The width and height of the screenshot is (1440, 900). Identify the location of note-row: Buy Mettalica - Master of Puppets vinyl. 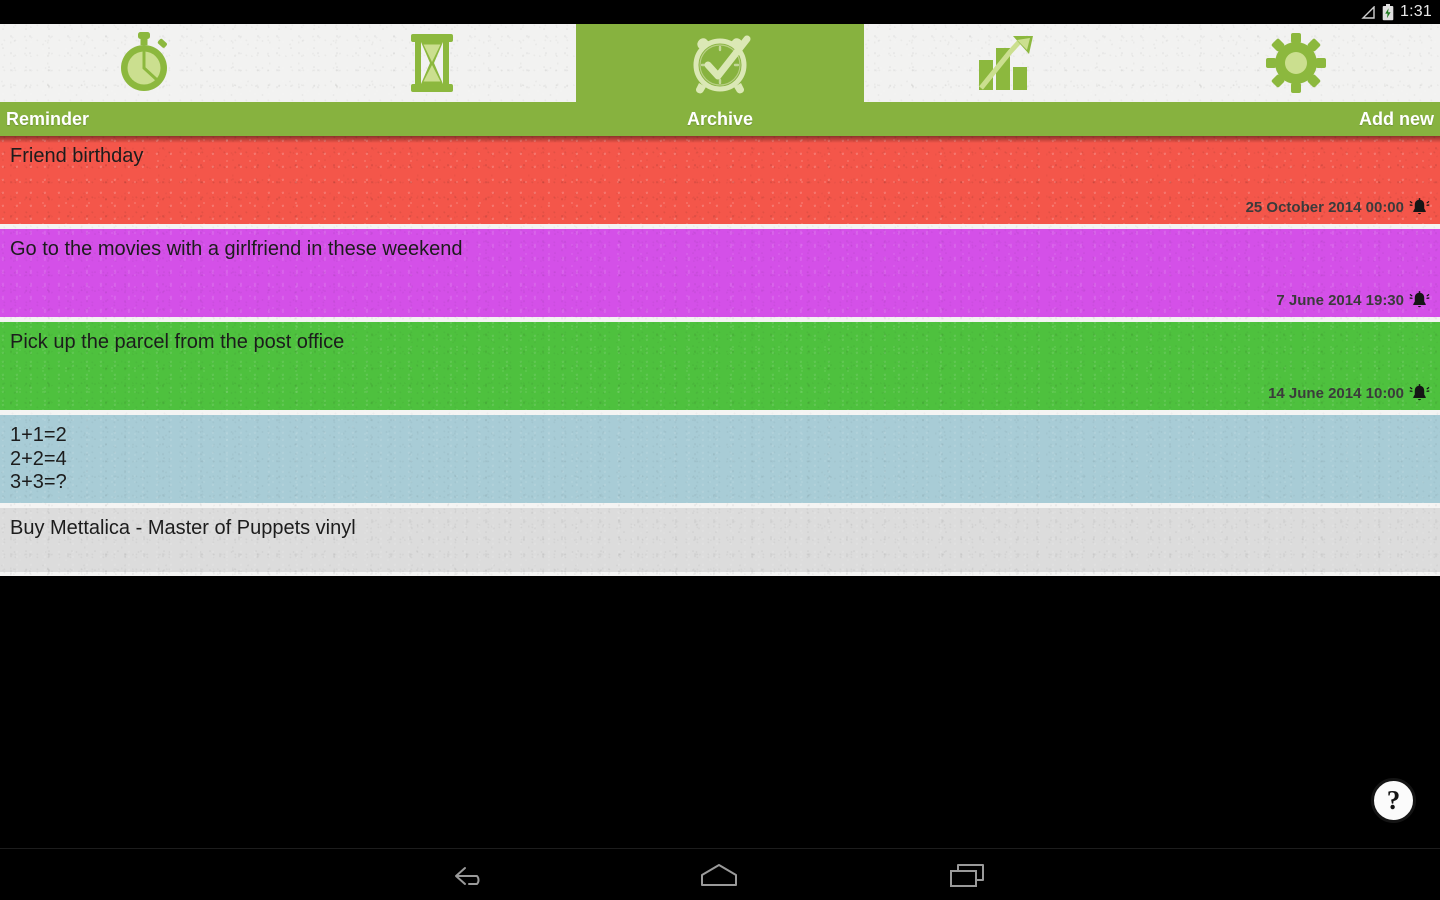
(720, 540).